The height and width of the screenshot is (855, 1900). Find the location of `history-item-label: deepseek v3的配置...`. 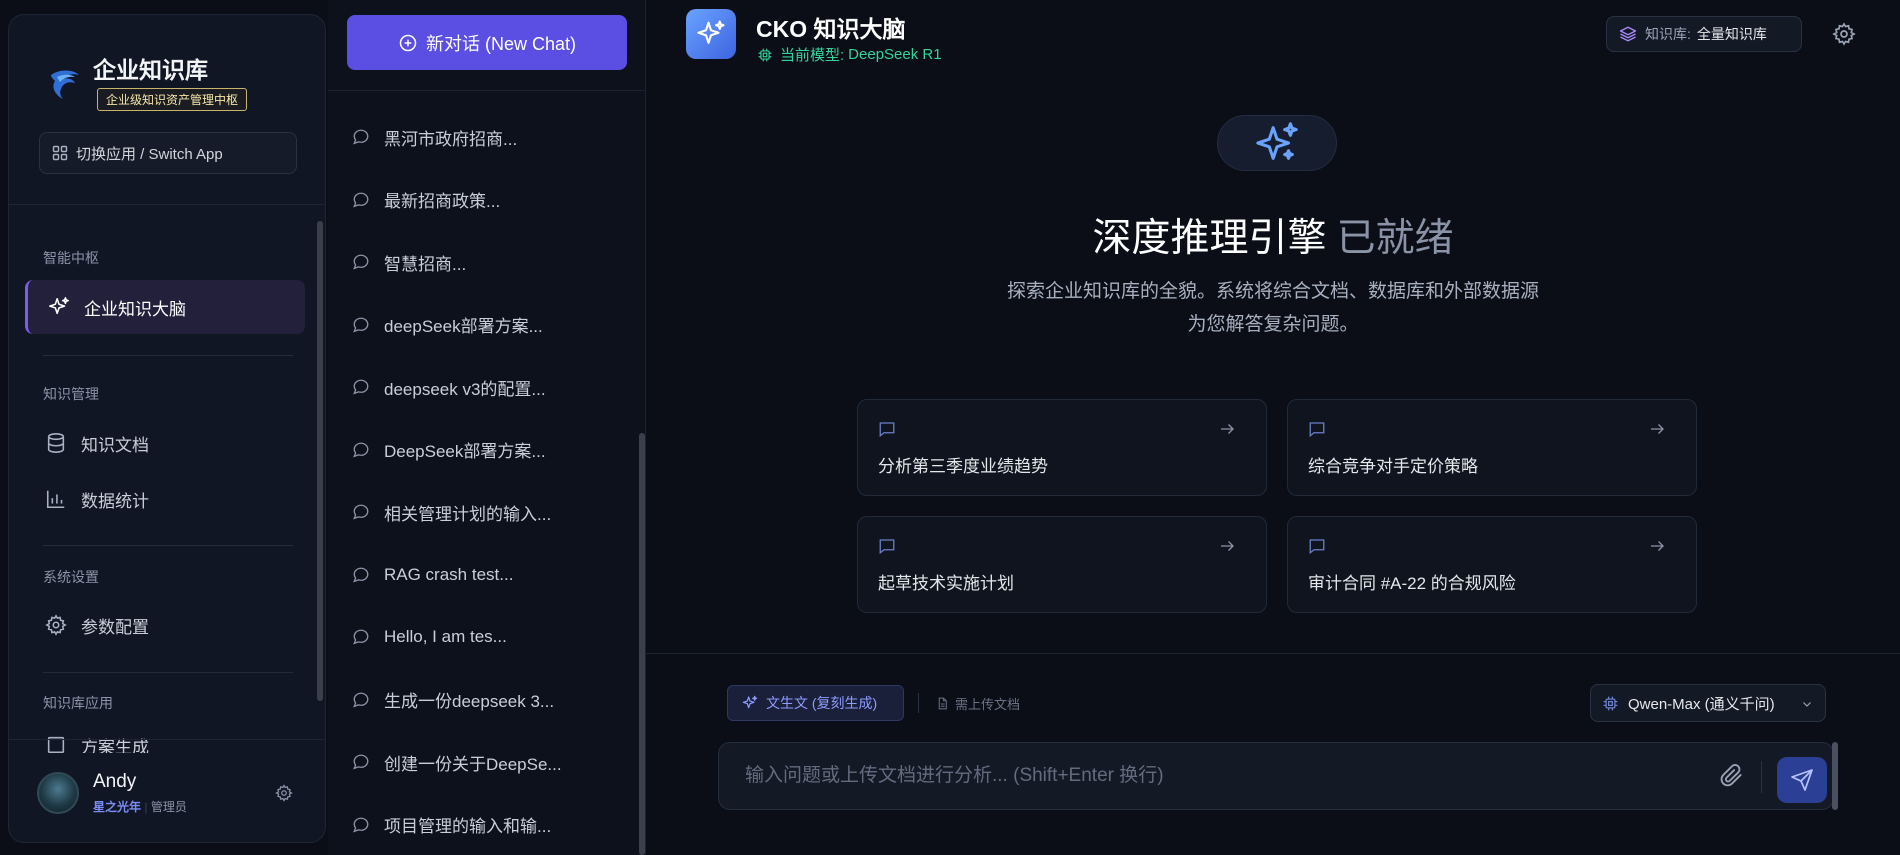

history-item-label: deepseek v3的配置... is located at coordinates (465, 389).